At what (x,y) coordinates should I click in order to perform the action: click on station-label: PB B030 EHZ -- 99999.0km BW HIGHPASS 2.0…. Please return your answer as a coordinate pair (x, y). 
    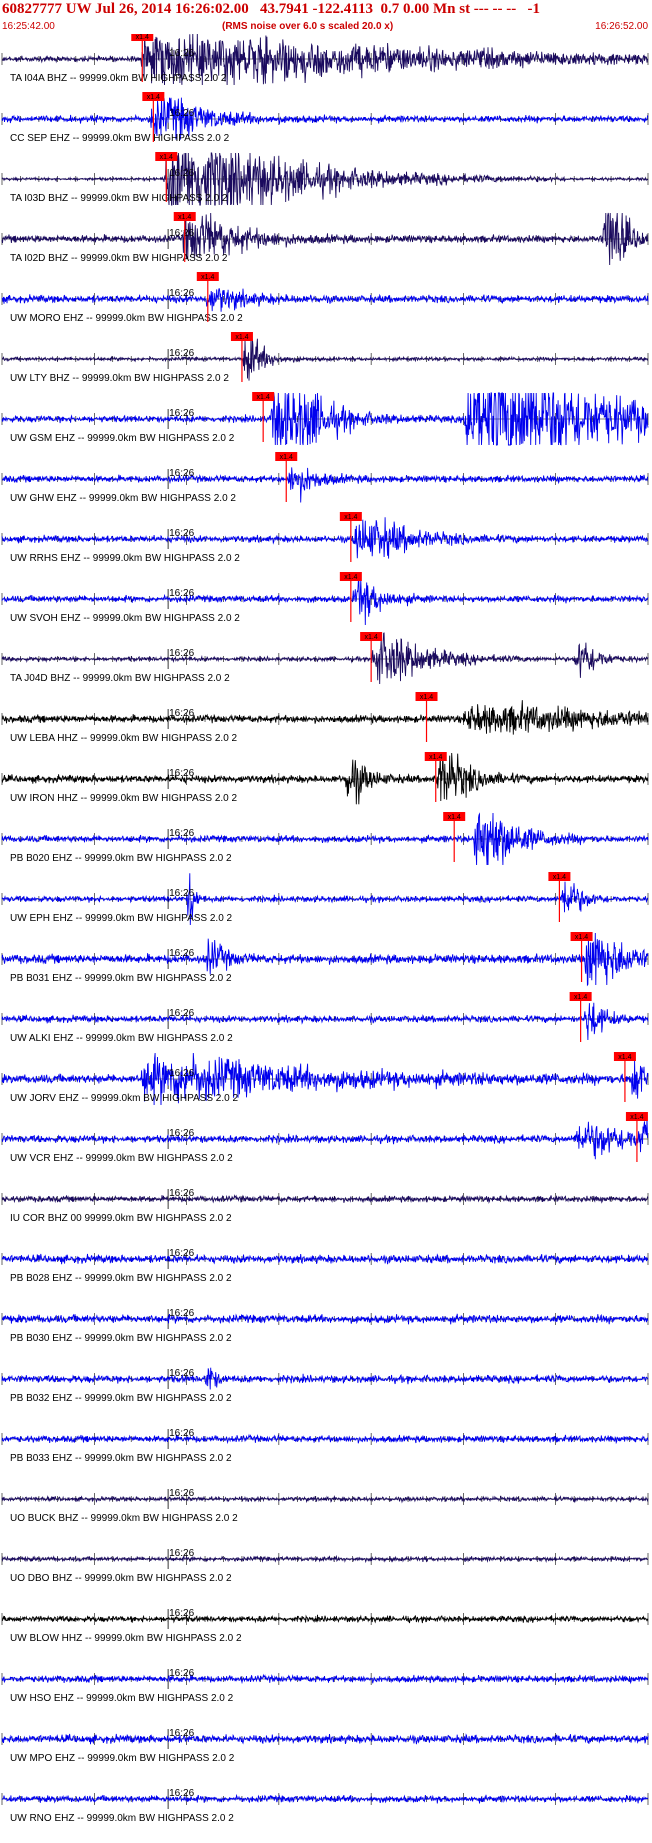
    Looking at the image, I should click on (121, 1338).